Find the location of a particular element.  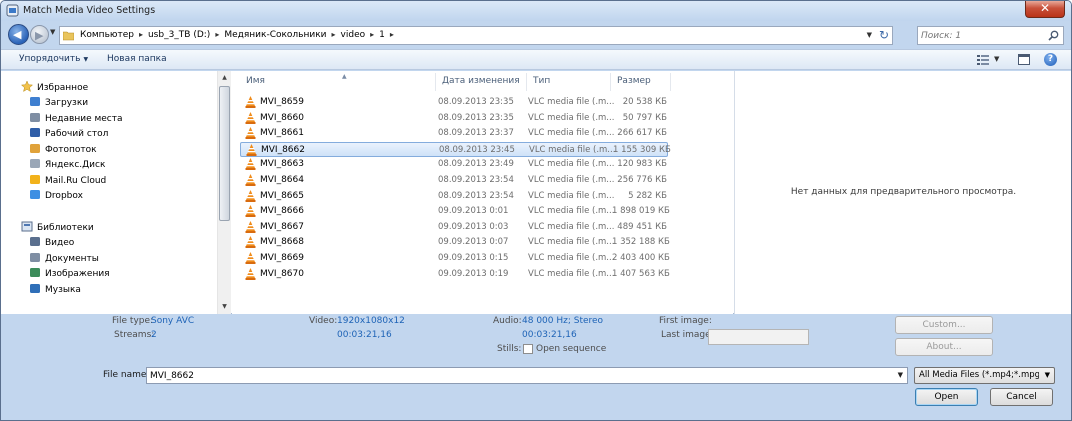

filter-value: All Media Files (*.mp4;*.mpg;*.j is located at coordinates (979, 375).